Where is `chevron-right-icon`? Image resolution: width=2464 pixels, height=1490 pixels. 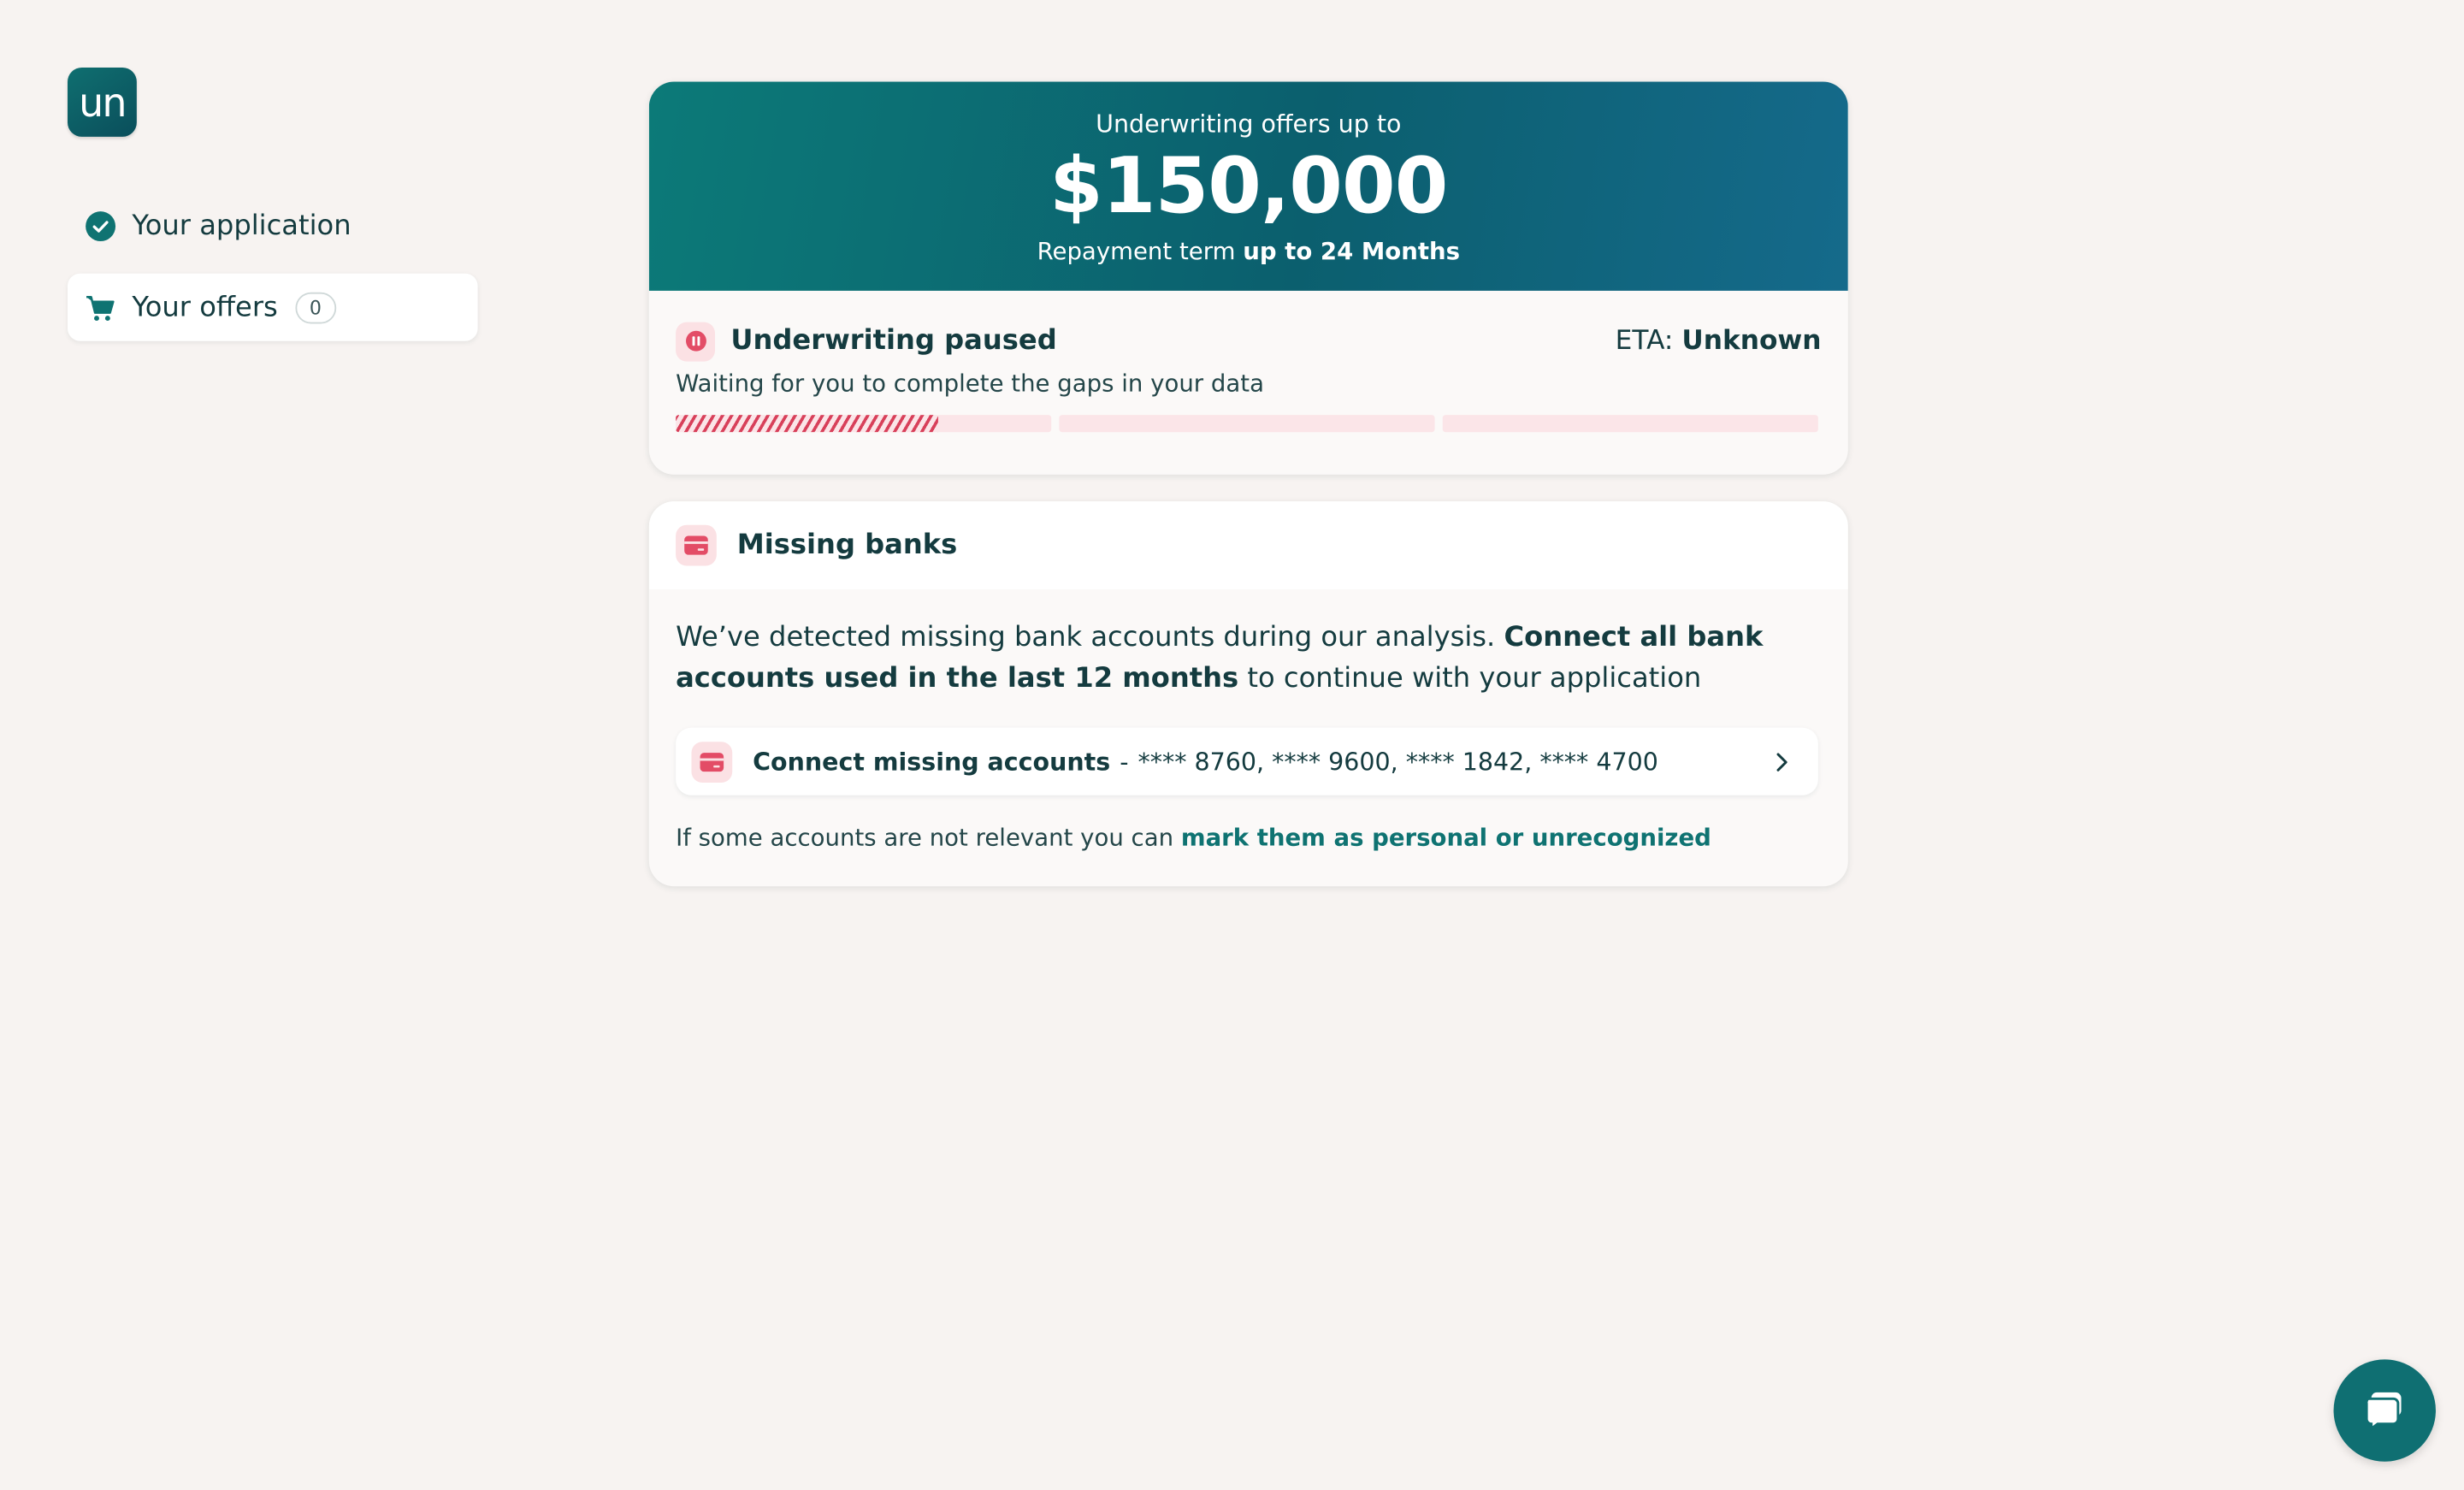 chevron-right-icon is located at coordinates (1782, 761).